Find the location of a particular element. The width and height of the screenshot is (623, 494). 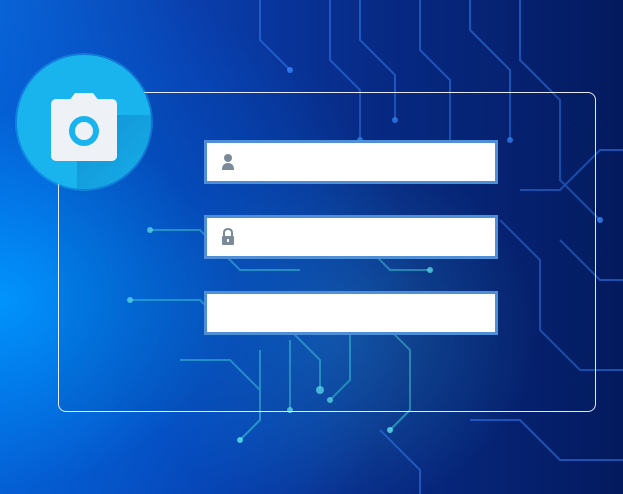

lock-icon is located at coordinates (228, 236).